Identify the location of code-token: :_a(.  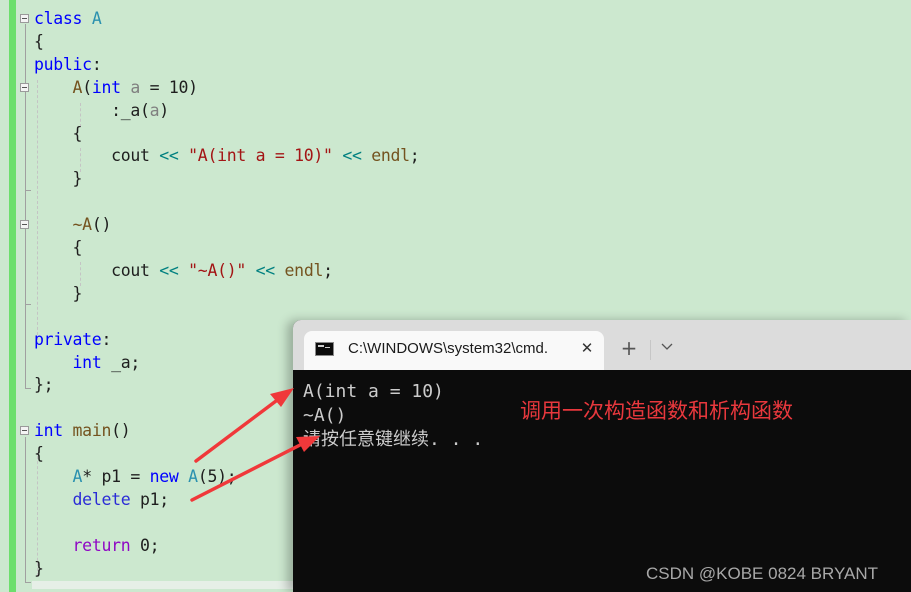
(92, 110).